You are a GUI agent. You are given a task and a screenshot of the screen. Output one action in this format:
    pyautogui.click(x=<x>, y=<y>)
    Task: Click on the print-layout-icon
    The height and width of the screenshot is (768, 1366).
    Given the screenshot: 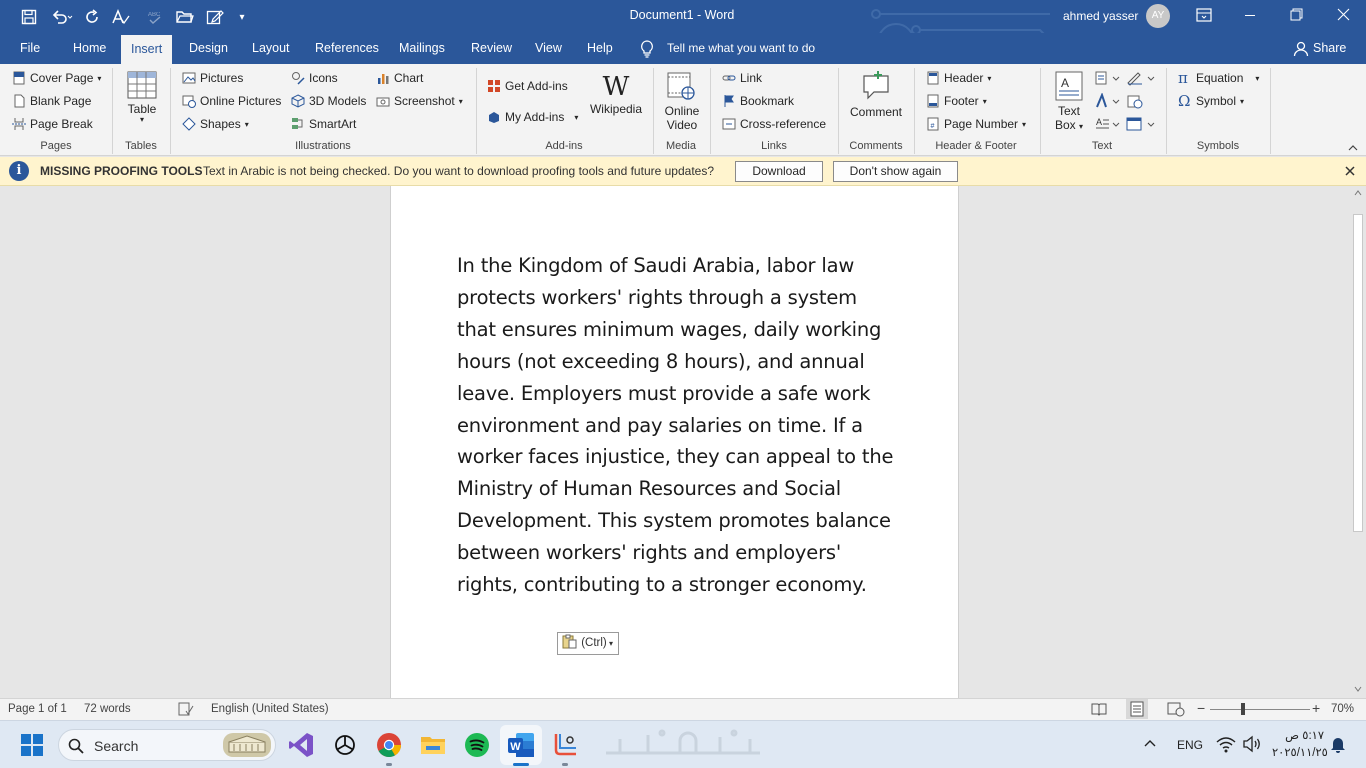 What is the action you would take?
    pyautogui.click(x=1137, y=709)
    